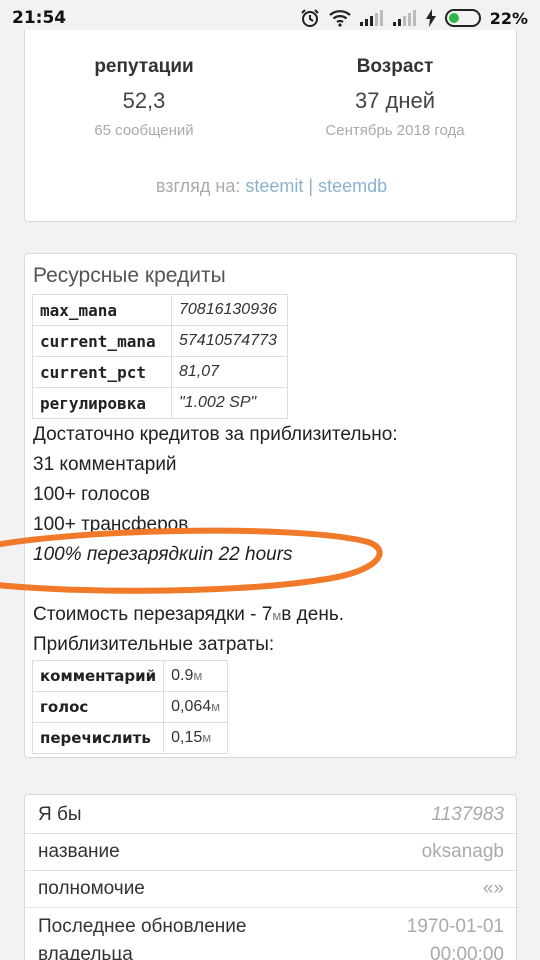 This screenshot has height=960, width=540. What do you see at coordinates (310, 18) in the screenshot?
I see `alarm-icon` at bounding box center [310, 18].